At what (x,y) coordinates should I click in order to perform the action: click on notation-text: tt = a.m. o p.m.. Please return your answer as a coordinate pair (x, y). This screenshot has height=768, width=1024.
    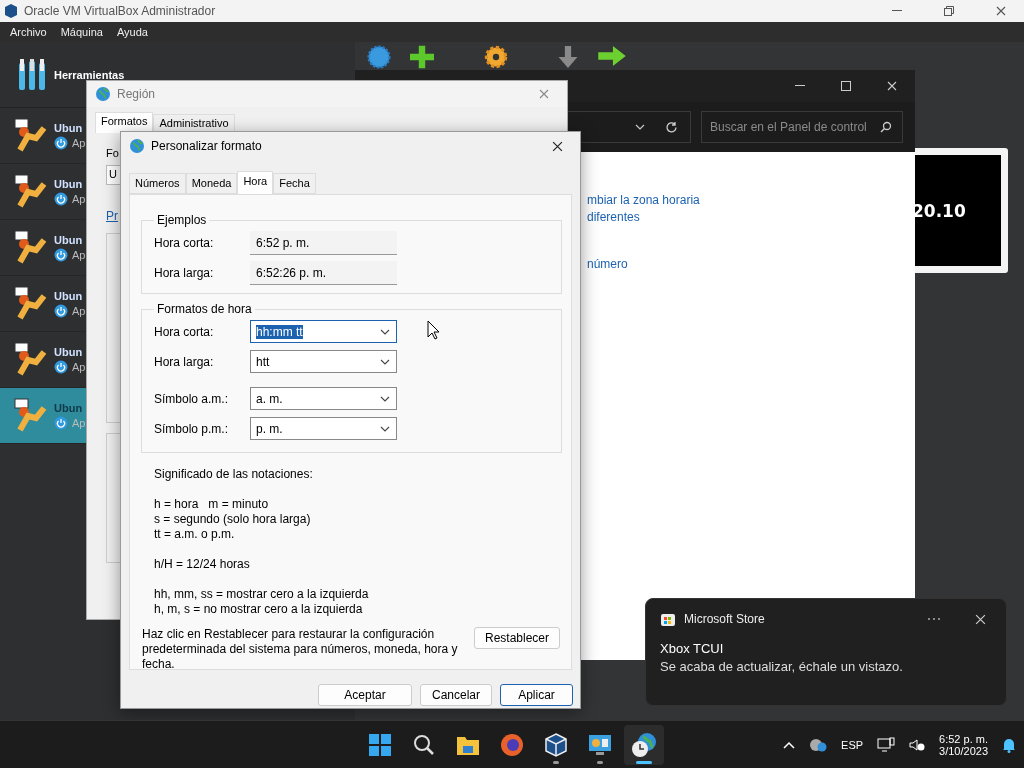
    Looking at the image, I should click on (195, 534).